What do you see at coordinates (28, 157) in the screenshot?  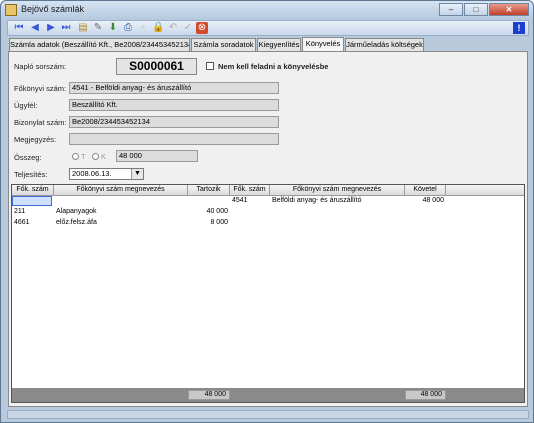 I see `osszeg-label: Összeg:` at bounding box center [28, 157].